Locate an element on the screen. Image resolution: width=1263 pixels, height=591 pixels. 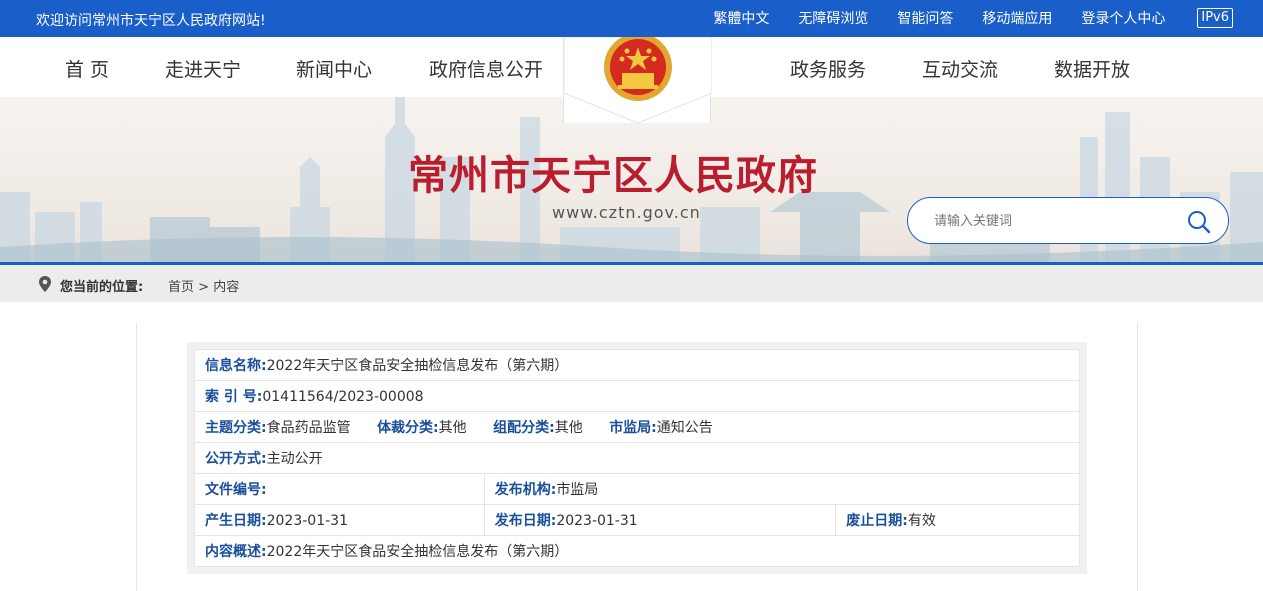
table-row: 产生日期:2023-01-31 发布日期:2023-01-31 废止日期:有效 is located at coordinates (637, 520).